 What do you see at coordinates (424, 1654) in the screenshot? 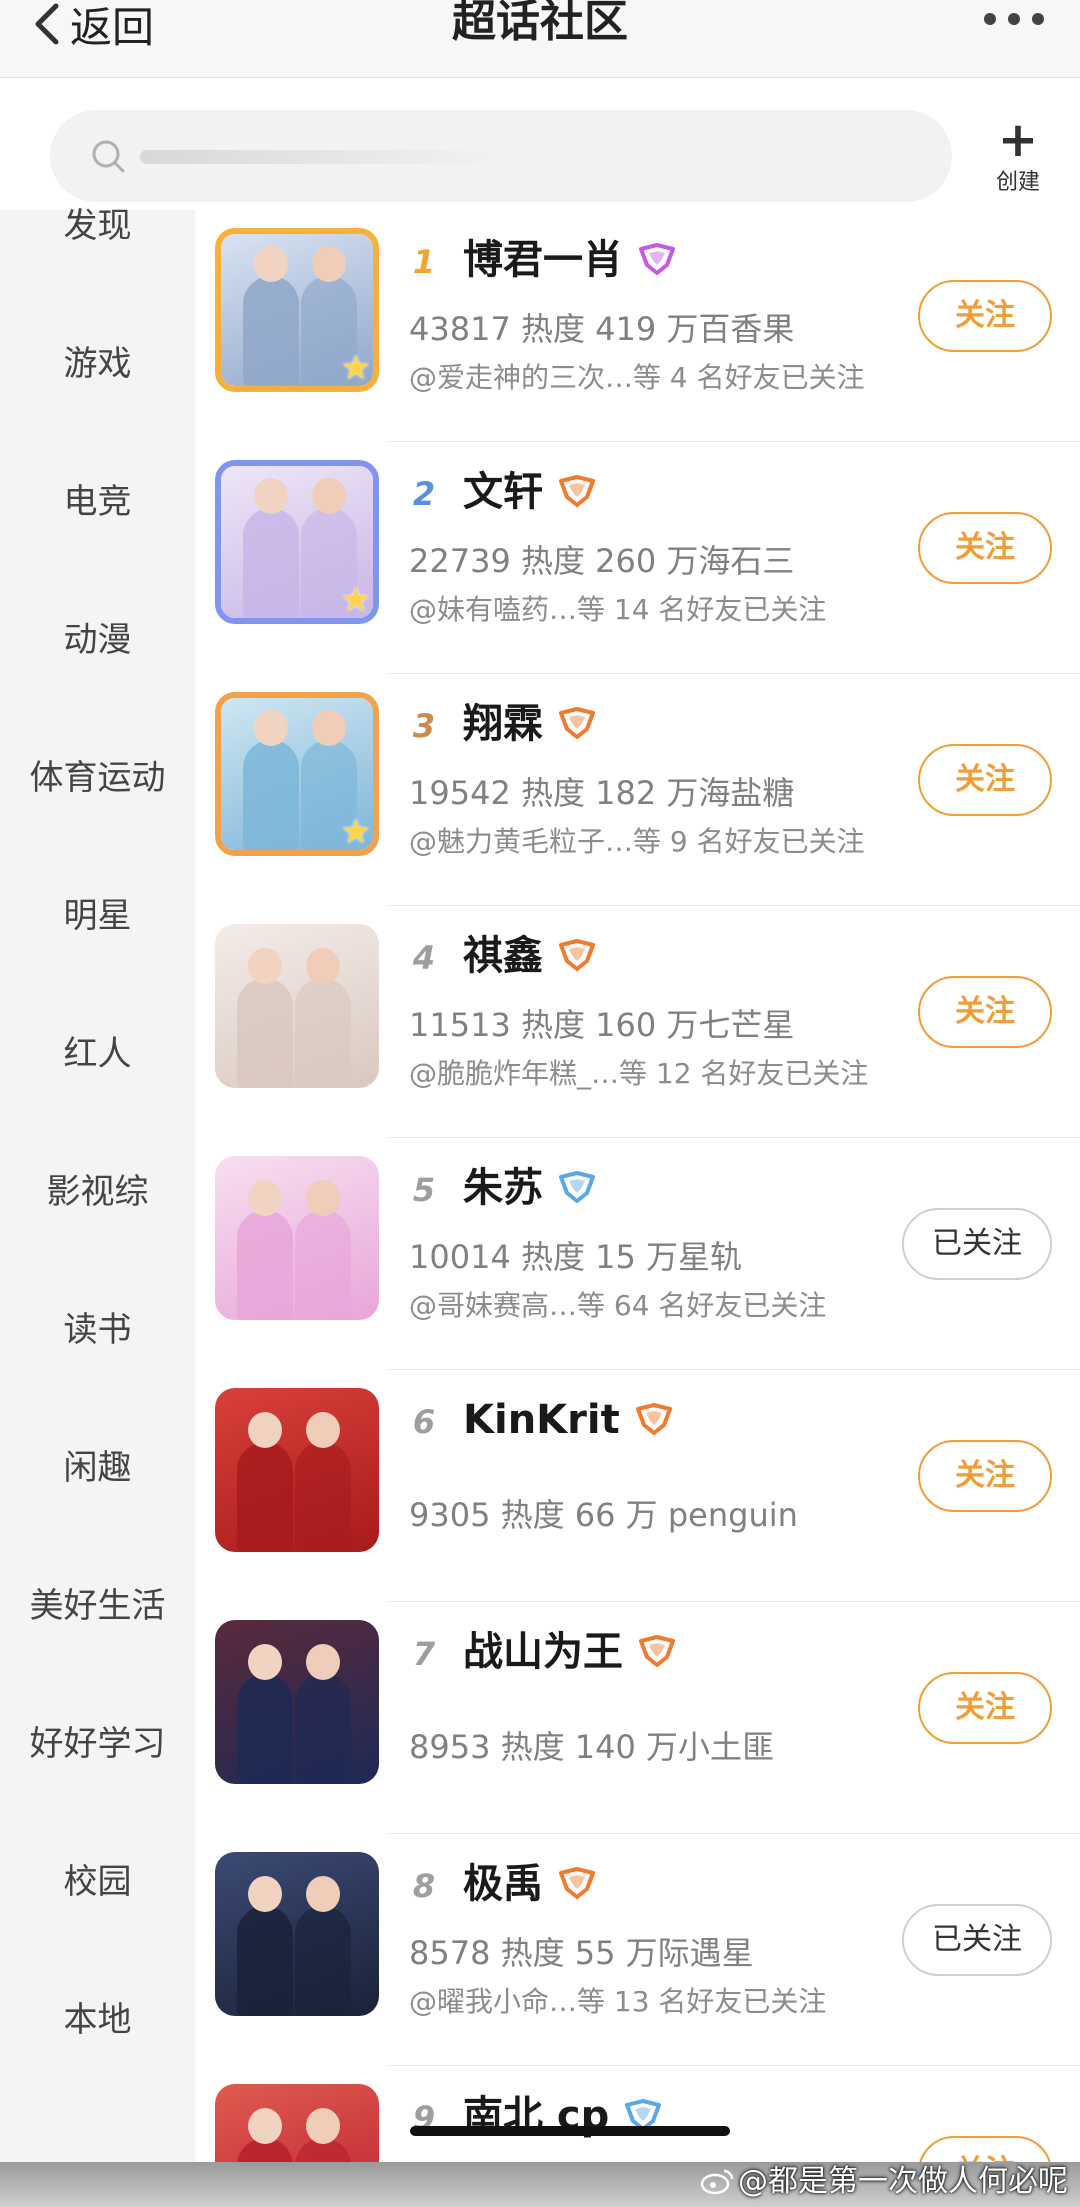
I see `rank-number: 7` at bounding box center [424, 1654].